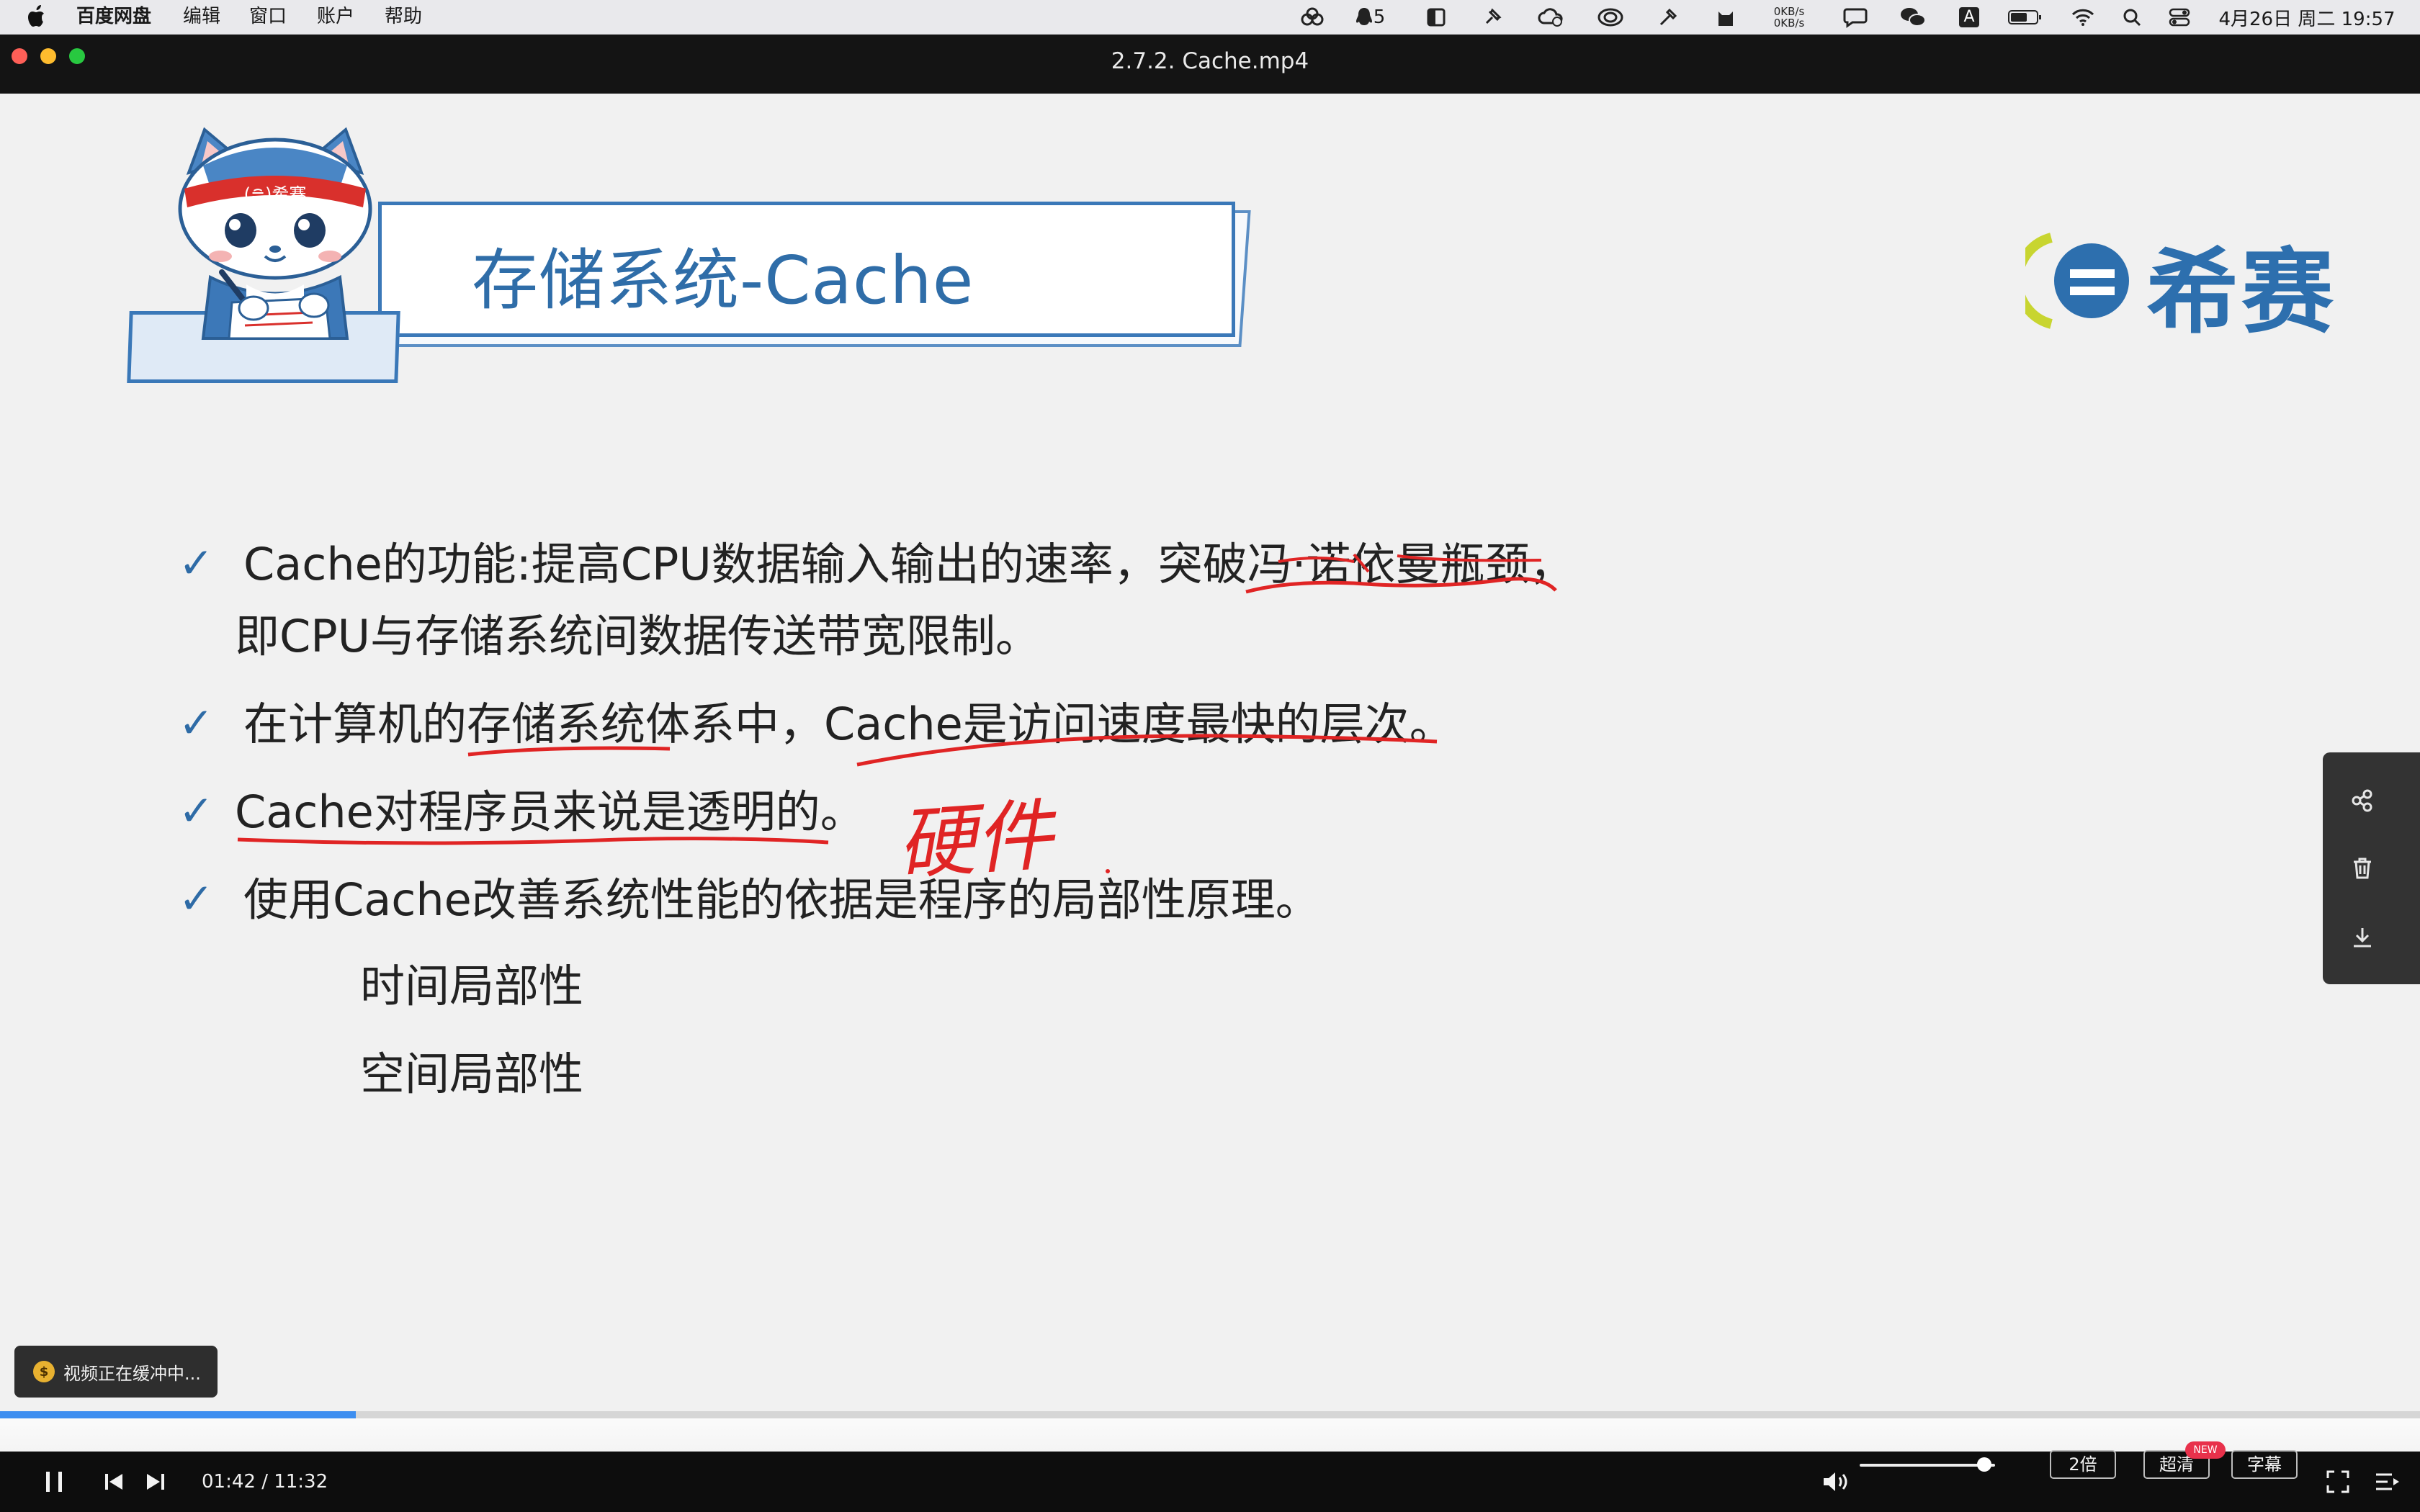 Image resolution: width=2420 pixels, height=1512 pixels. What do you see at coordinates (2205, 1450) in the screenshot?
I see `new-badge: NEW` at bounding box center [2205, 1450].